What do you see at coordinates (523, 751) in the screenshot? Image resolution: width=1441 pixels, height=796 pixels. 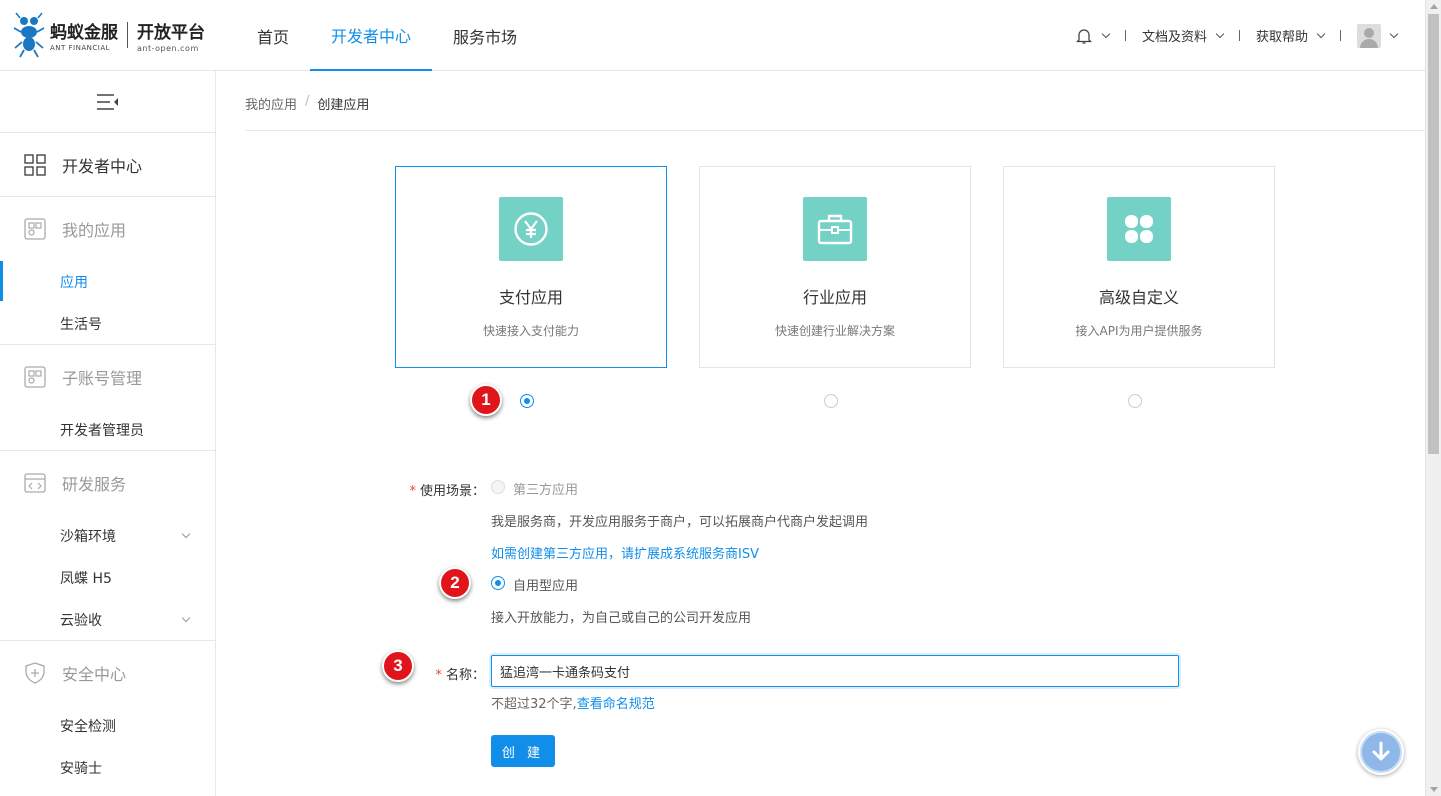 I see `create-button: 创 建` at bounding box center [523, 751].